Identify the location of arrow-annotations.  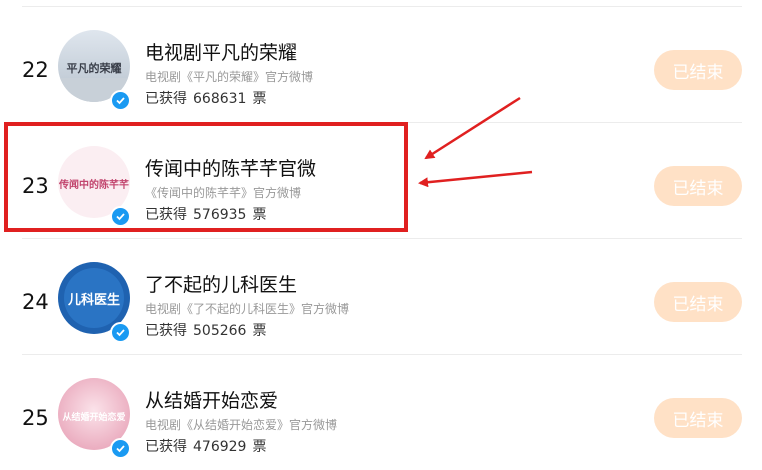
(475, 142).